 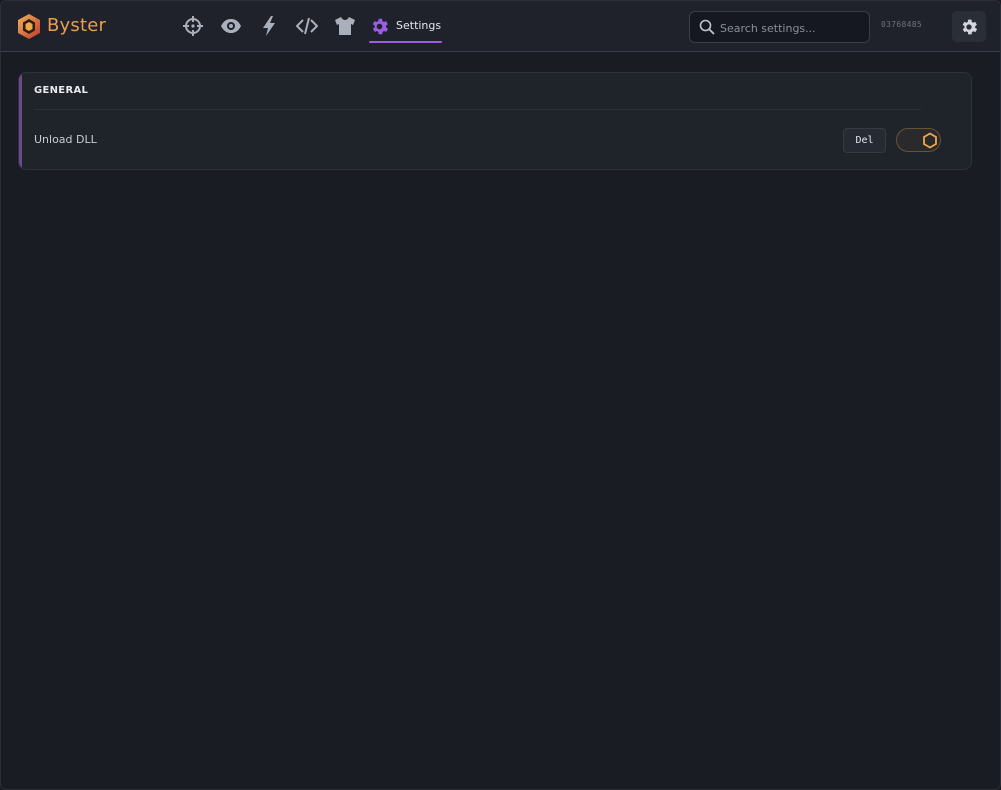 I want to click on general-section: GENERAL Unload DLL Del, so click(x=495, y=121).